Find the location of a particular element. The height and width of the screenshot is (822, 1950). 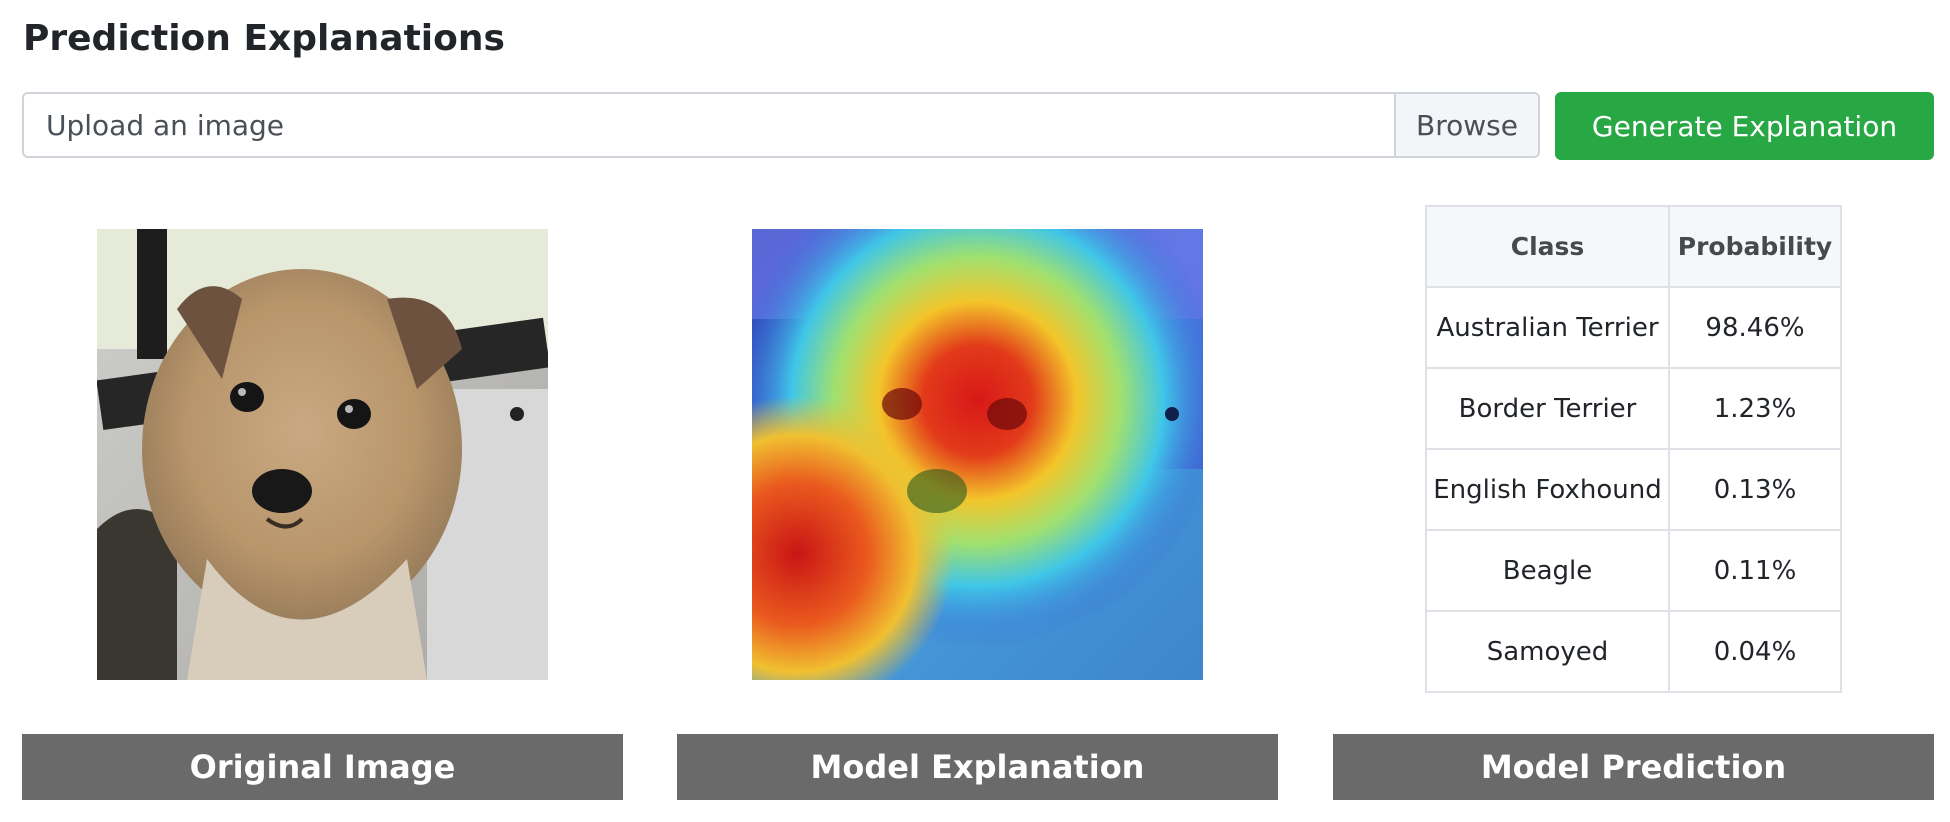

model-prediction-caption: Model Prediction is located at coordinates (1633, 767).